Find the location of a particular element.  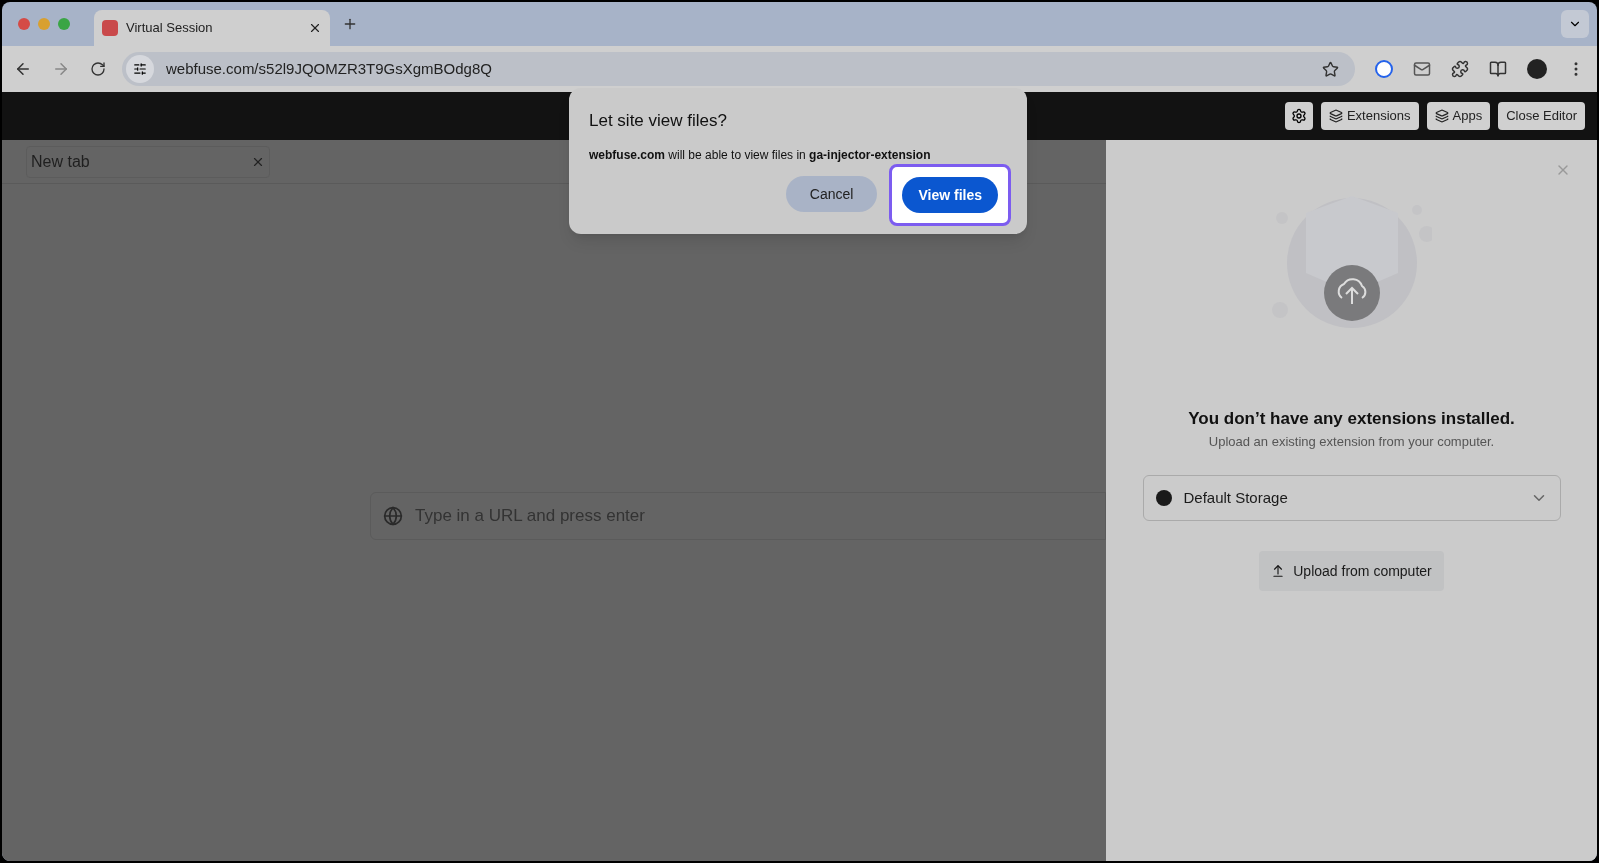

tab-title: Virtual Session is located at coordinates (170, 28).